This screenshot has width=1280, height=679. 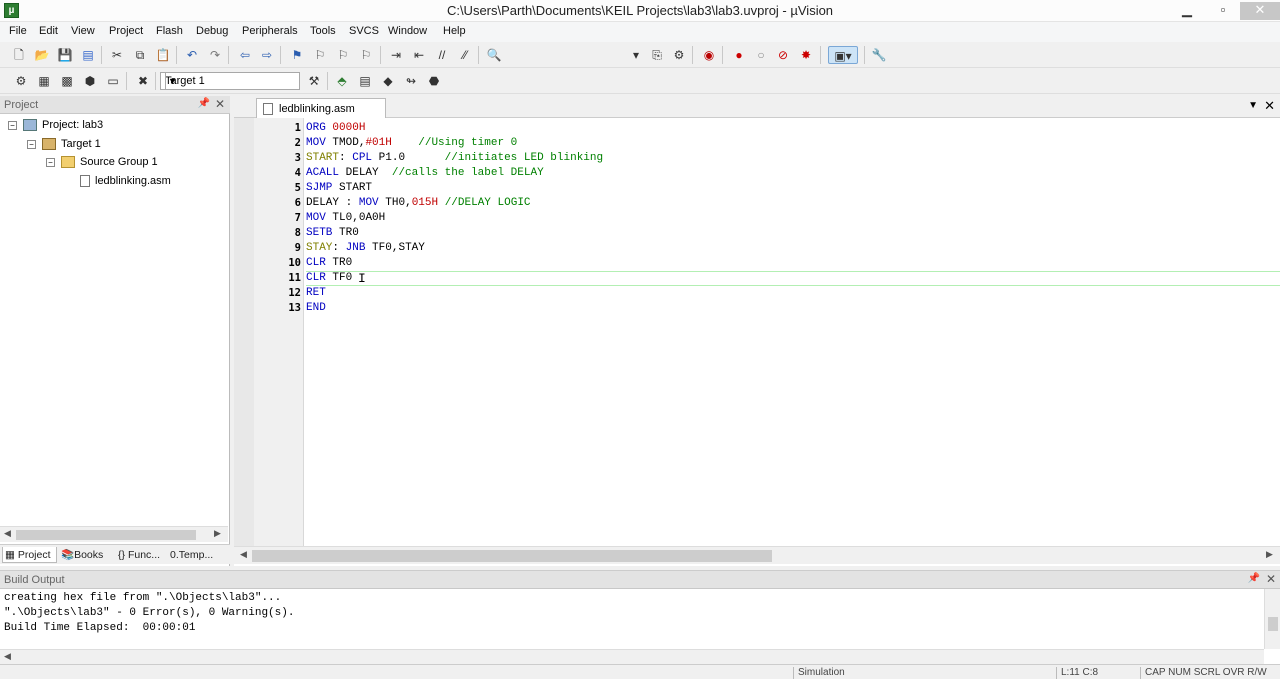 What do you see at coordinates (632, 657) in the screenshot?
I see `build-hscrollbar: ◀` at bounding box center [632, 657].